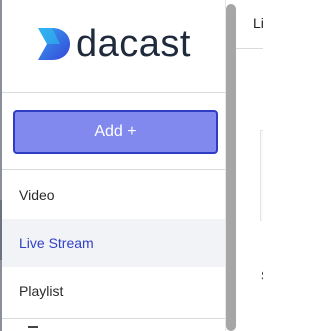  Describe the element at coordinates (54, 44) in the screenshot. I see `dacast-logo-icon` at that location.